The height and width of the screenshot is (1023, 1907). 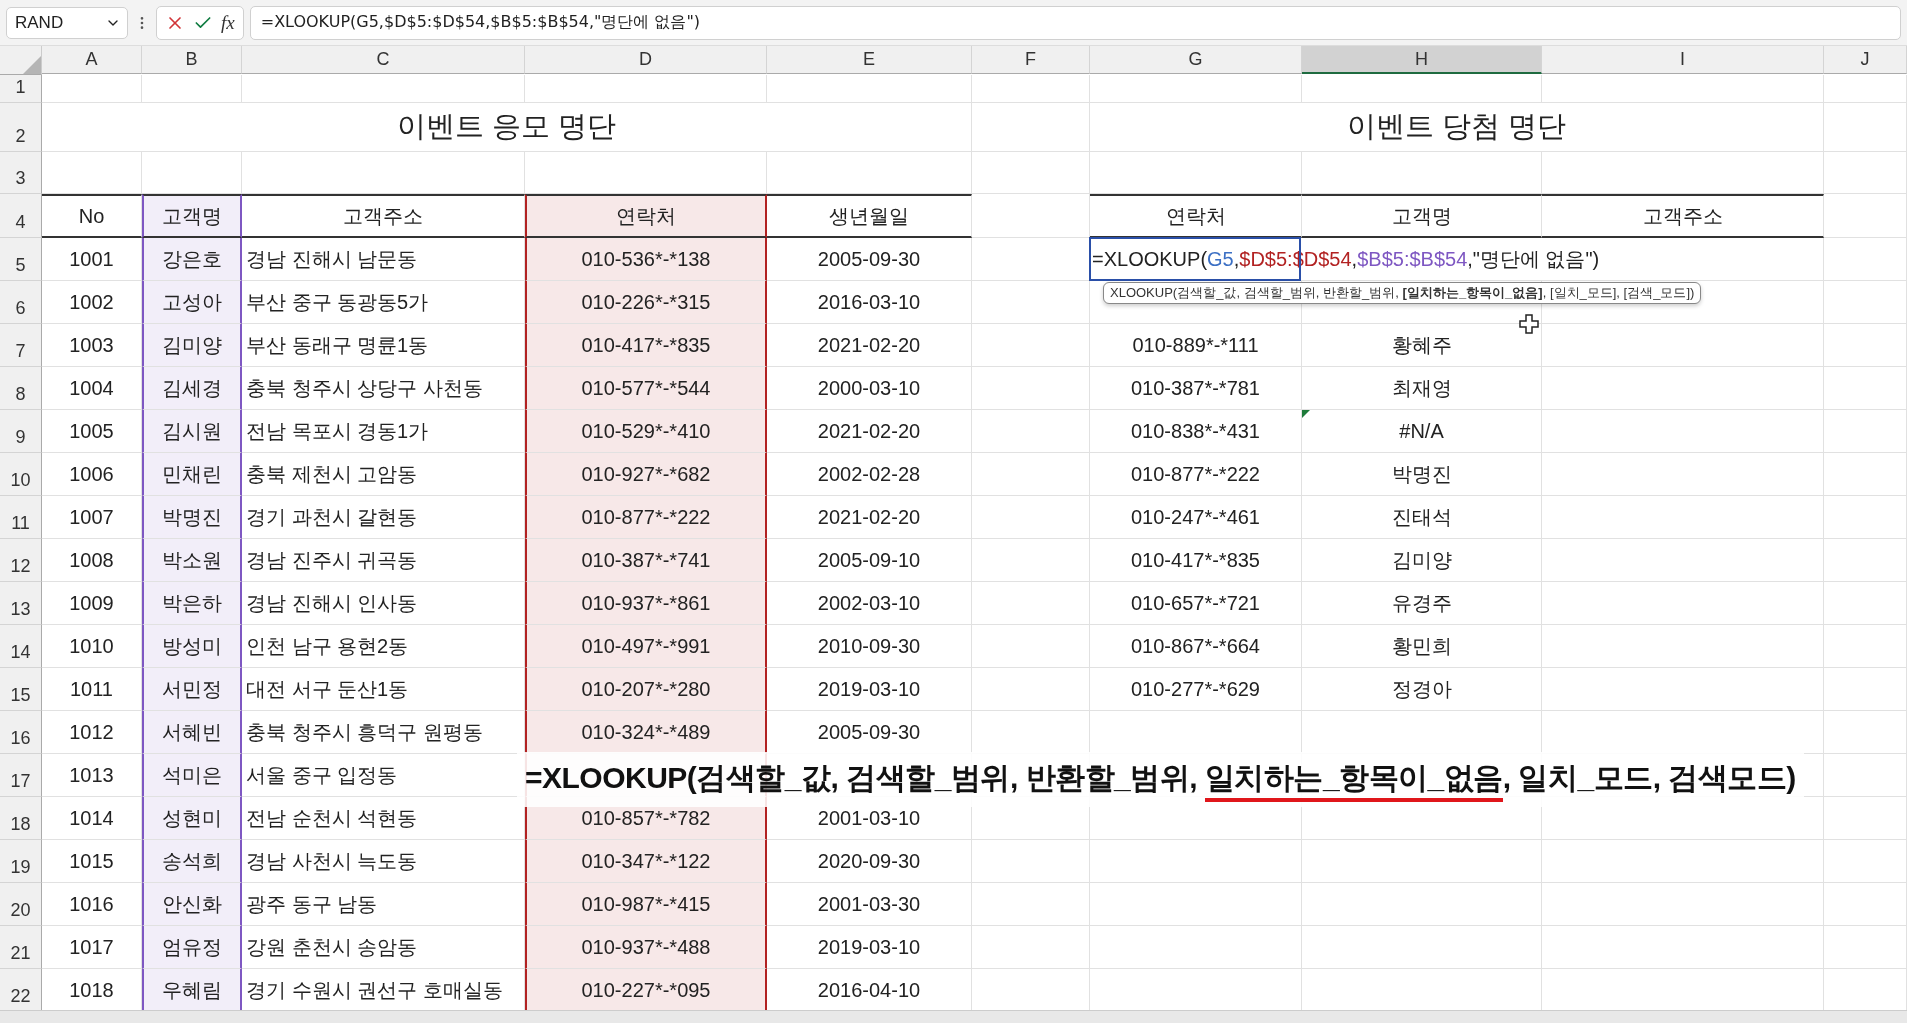 What do you see at coordinates (21, 732) in the screenshot?
I see `row-header: 16` at bounding box center [21, 732].